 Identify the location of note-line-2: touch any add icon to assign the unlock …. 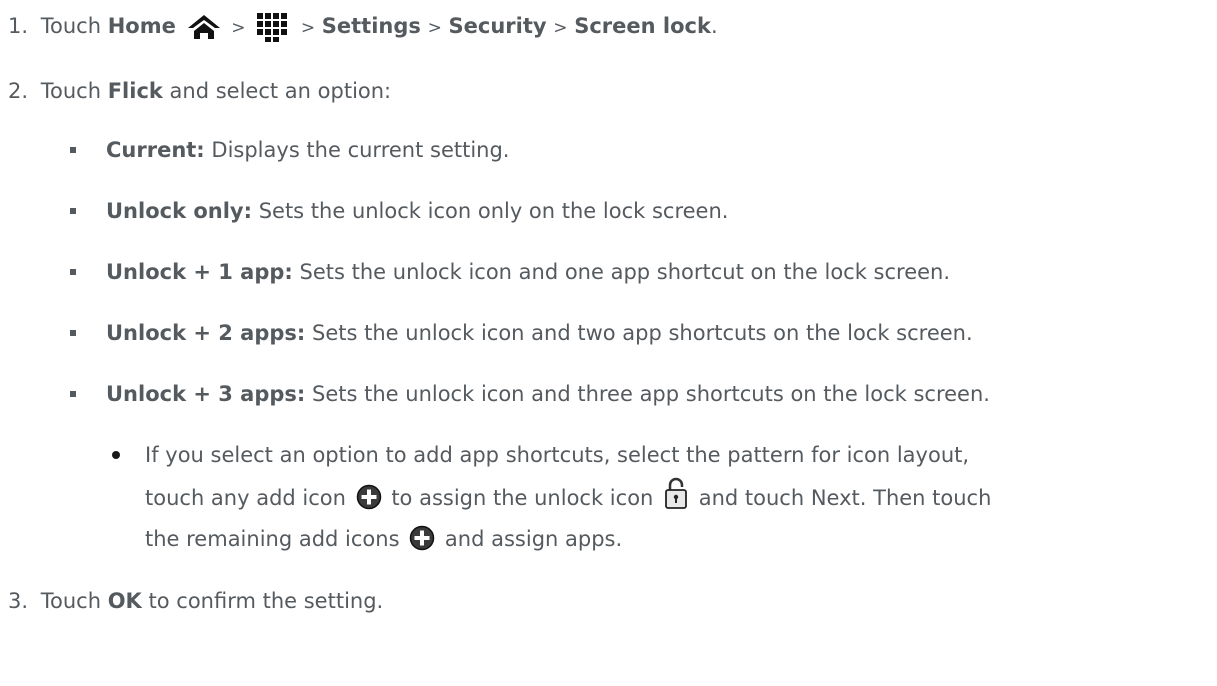
(568, 496).